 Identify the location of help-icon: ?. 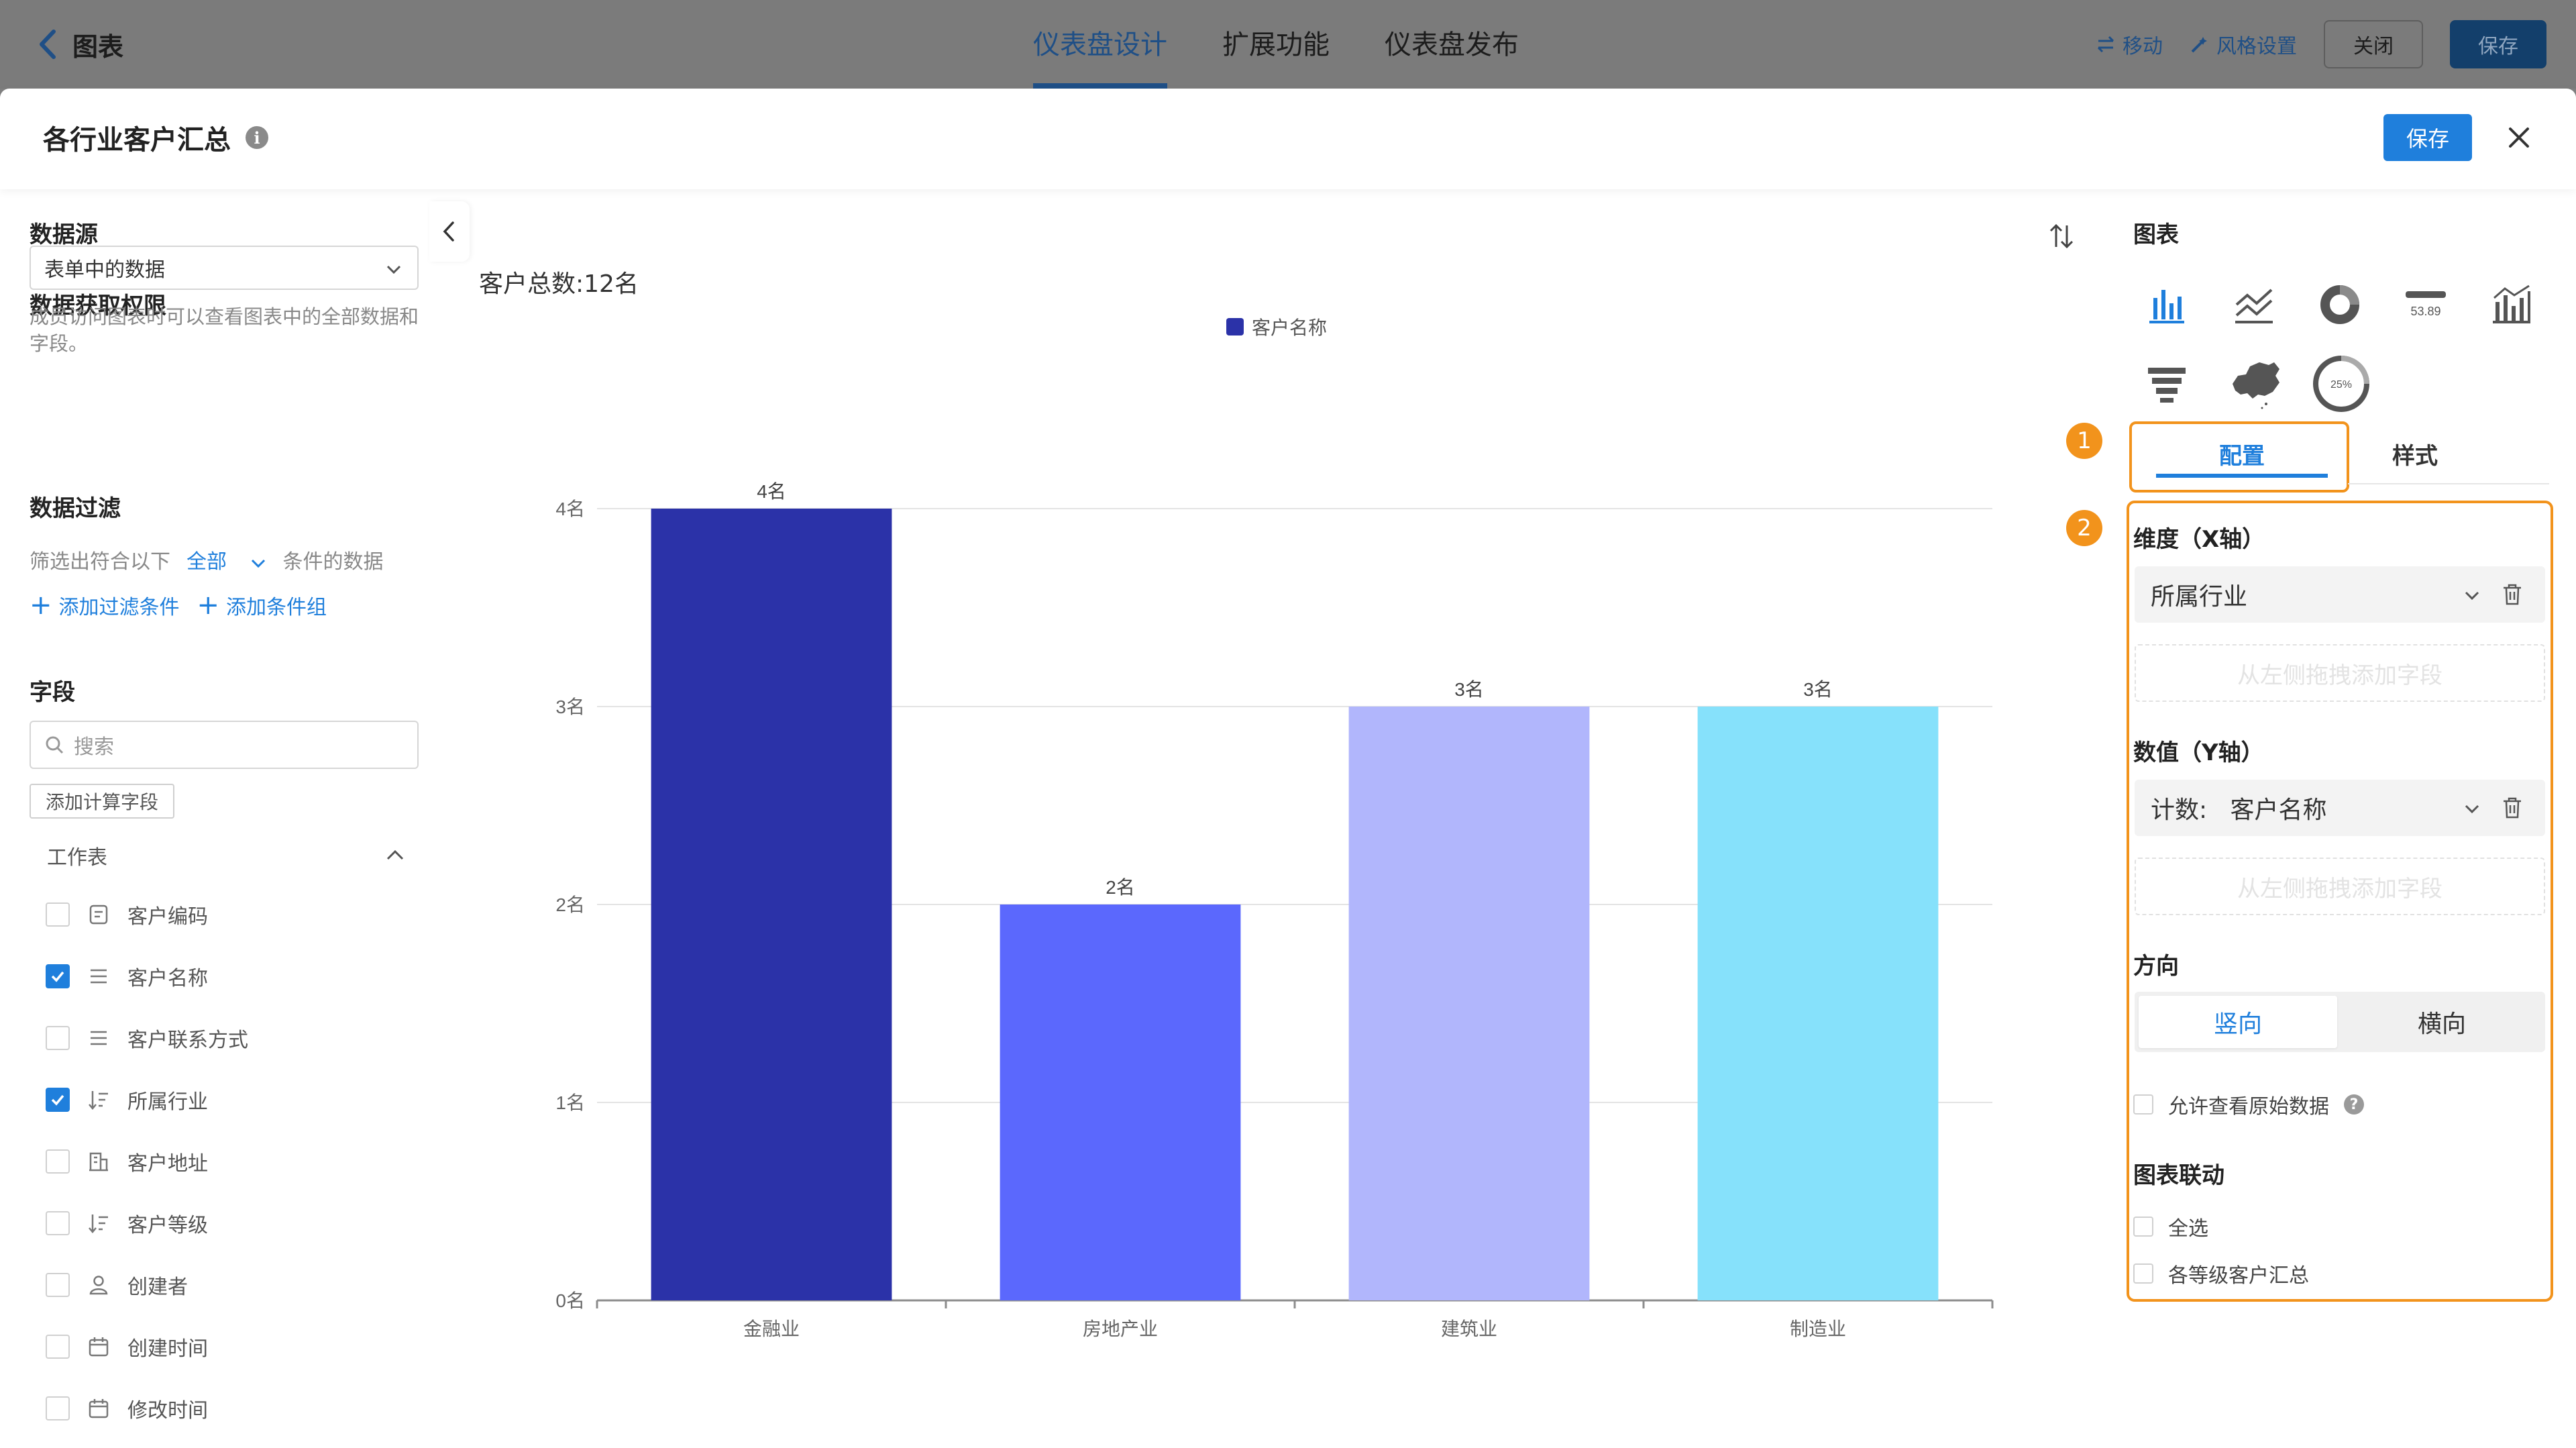
(2354, 1104).